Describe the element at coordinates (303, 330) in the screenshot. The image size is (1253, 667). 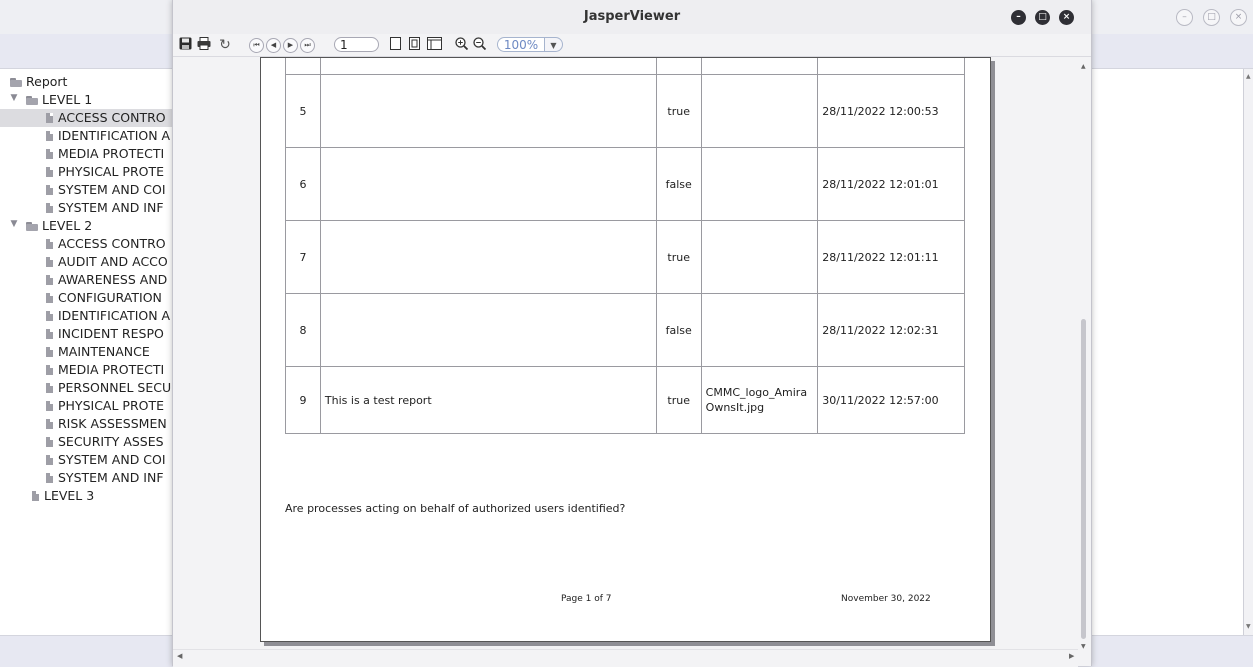
I see `cell-number: 8` at that location.